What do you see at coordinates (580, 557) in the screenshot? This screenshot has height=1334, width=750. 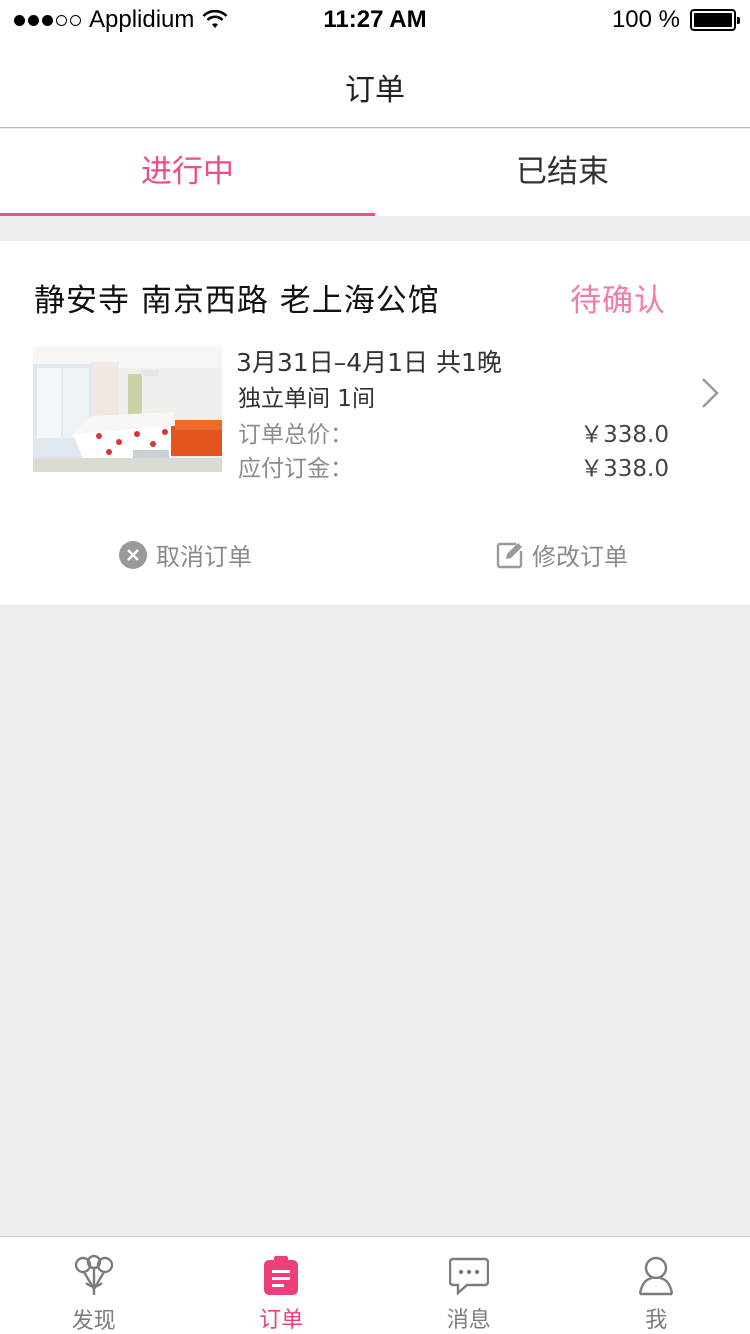 I see `modify-order-label: 修改订单` at bounding box center [580, 557].